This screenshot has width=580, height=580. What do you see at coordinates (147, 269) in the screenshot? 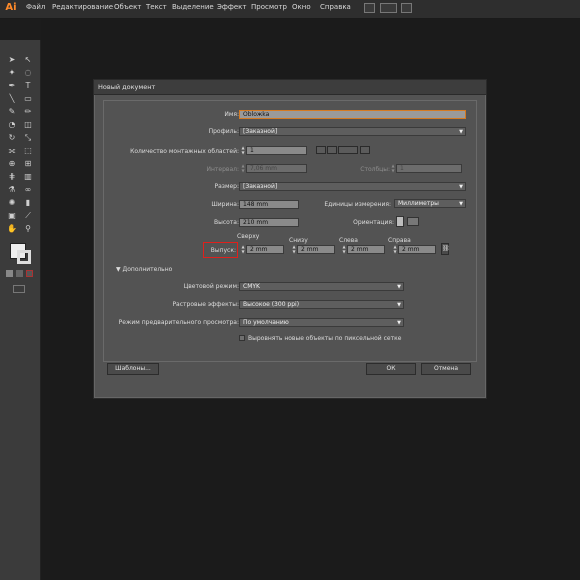
I see `advanced-header: Дополнительно` at bounding box center [147, 269].